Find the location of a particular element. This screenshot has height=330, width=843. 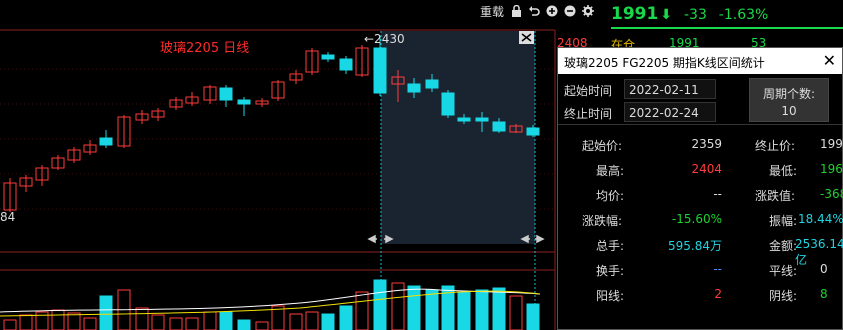

zoom-out-icon is located at coordinates (570, 11).